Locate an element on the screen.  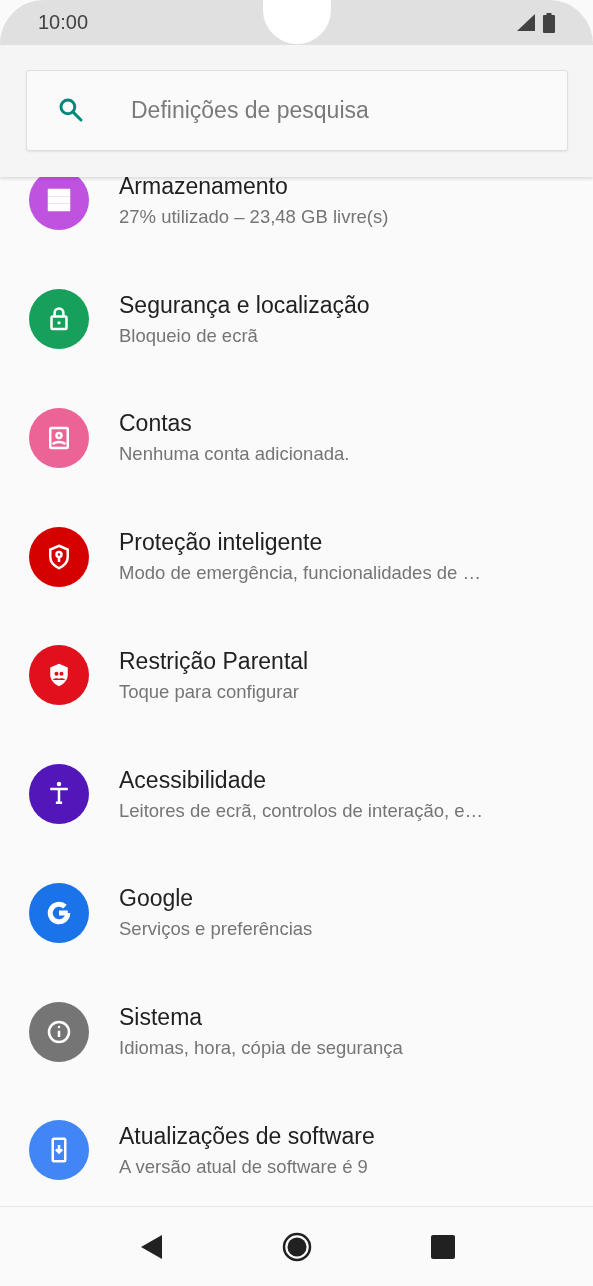
settings-item: Atualizações de software A versão atual de software é 9 is located at coordinates (296, 1148).